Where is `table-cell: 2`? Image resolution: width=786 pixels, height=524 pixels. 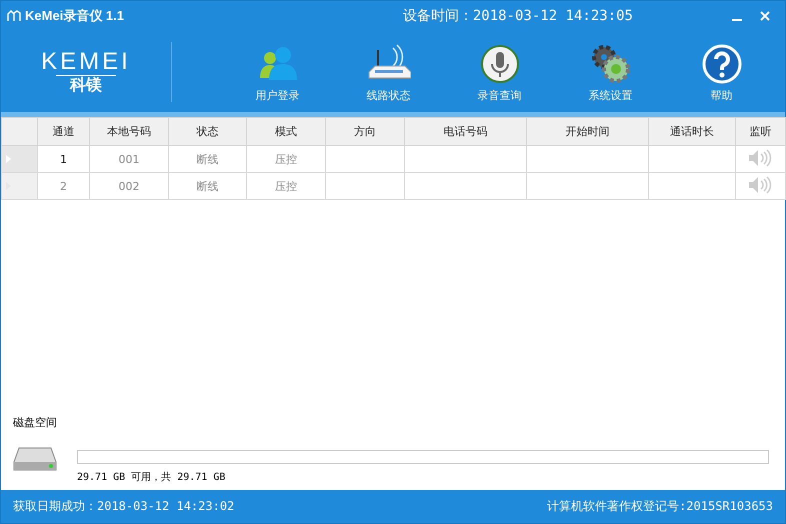 table-cell: 2 is located at coordinates (64, 186).